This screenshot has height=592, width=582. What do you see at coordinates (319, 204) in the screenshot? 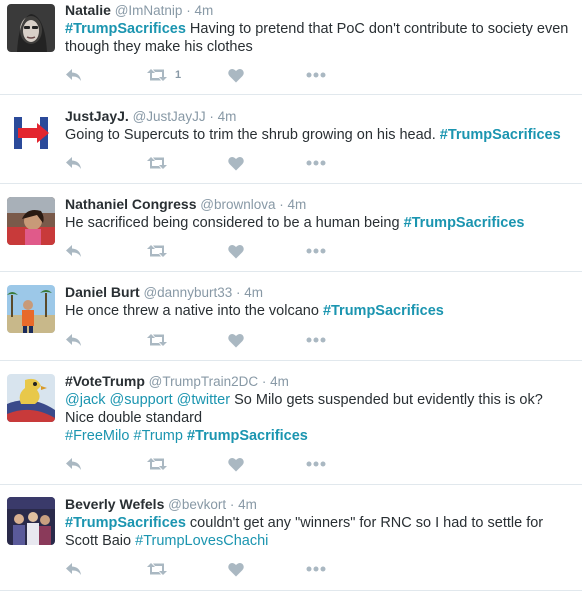
I see `tweet-header: Nathaniel Congress @brownlova · 4m` at bounding box center [319, 204].